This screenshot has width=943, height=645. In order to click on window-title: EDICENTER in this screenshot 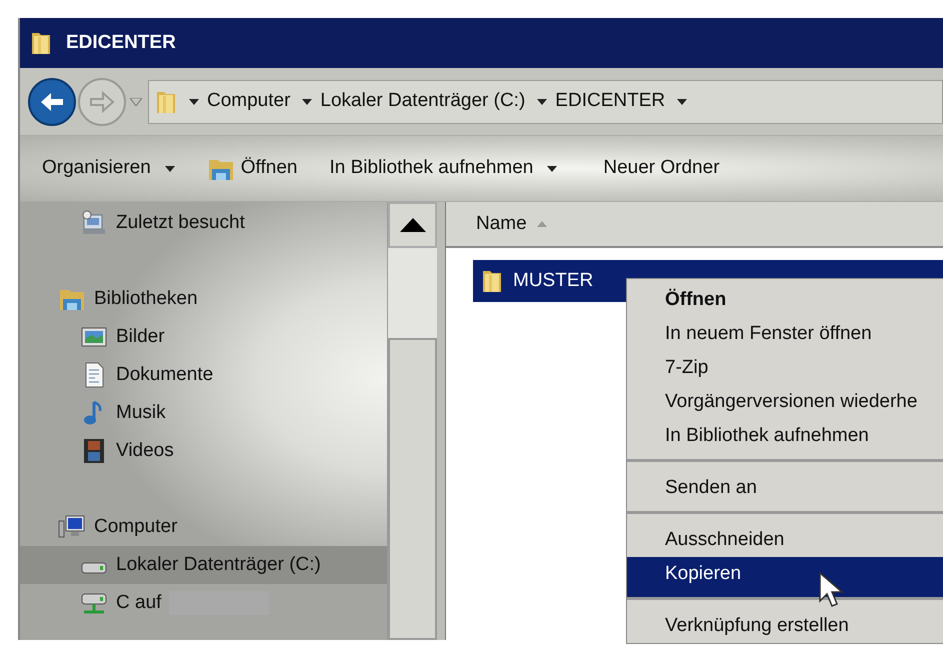, I will do `click(121, 42)`.